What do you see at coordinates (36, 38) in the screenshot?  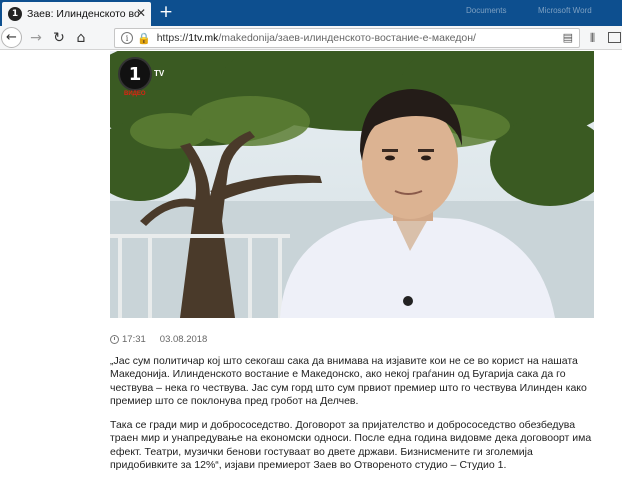 I see `forward-button: →` at bounding box center [36, 38].